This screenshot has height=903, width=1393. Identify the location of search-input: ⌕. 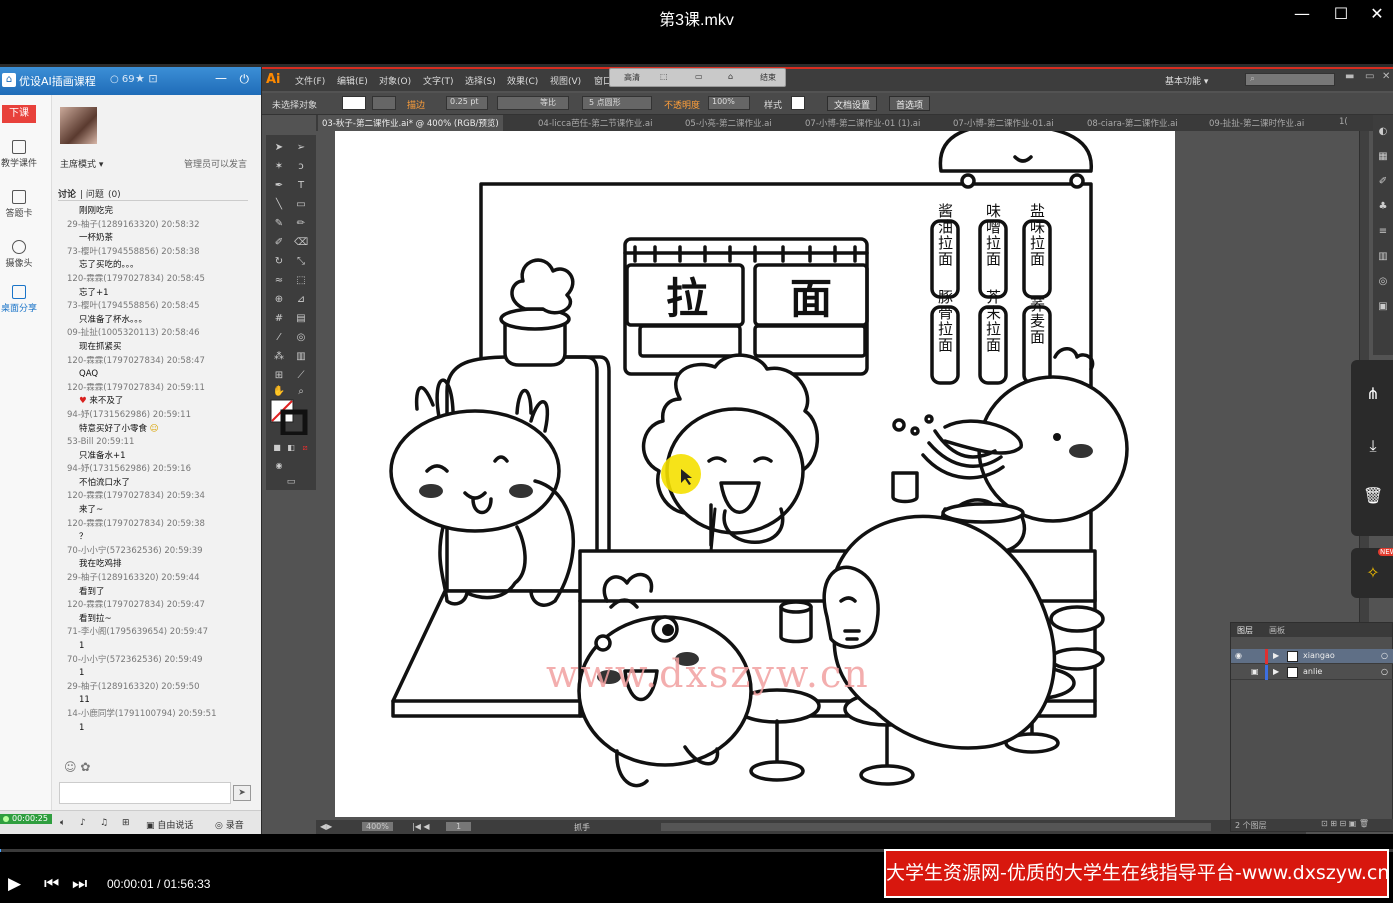
(1290, 79).